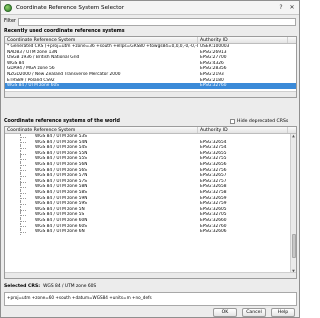 The image size is (320, 318). Describe the element at coordinates (150, 94) in the screenshot. I see `recent-horizontal-scrollbar` at that location.